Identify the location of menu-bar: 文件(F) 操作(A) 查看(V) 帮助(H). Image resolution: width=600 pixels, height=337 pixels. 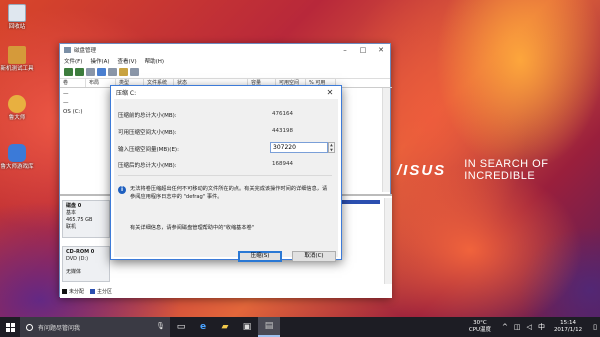
(225, 61).